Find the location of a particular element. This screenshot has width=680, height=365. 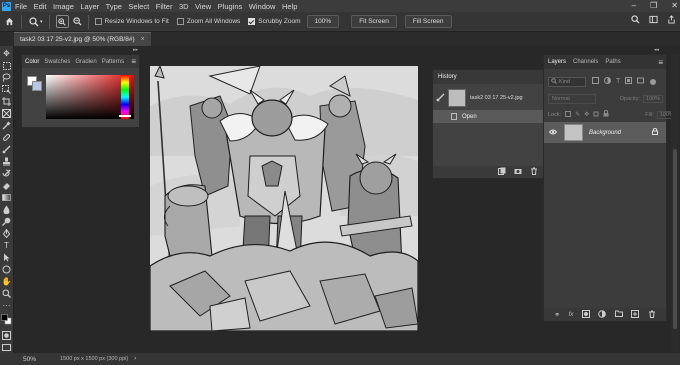

layer-name: Background is located at coordinates (605, 133).